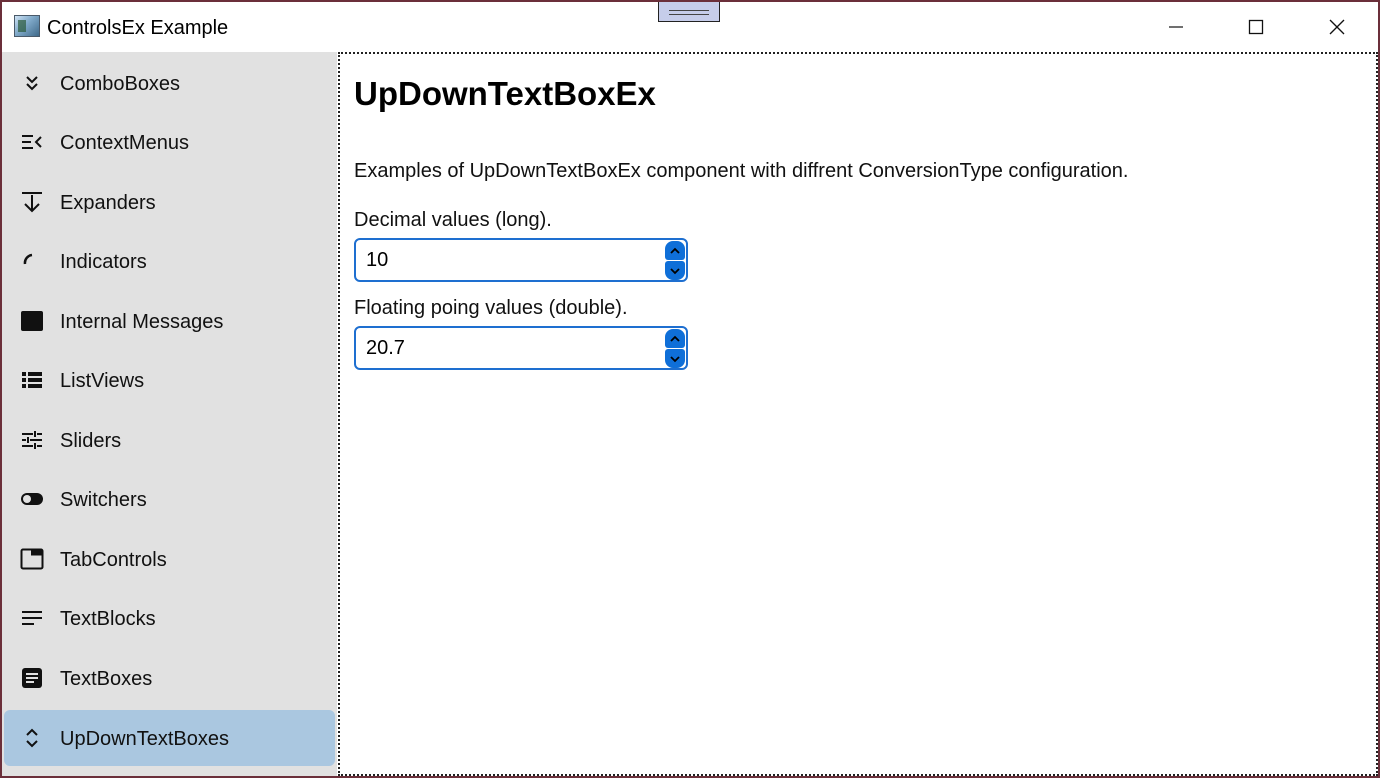 The height and width of the screenshot is (778, 1380). What do you see at coordinates (32, 678) in the screenshot?
I see `text-box-icon` at bounding box center [32, 678].